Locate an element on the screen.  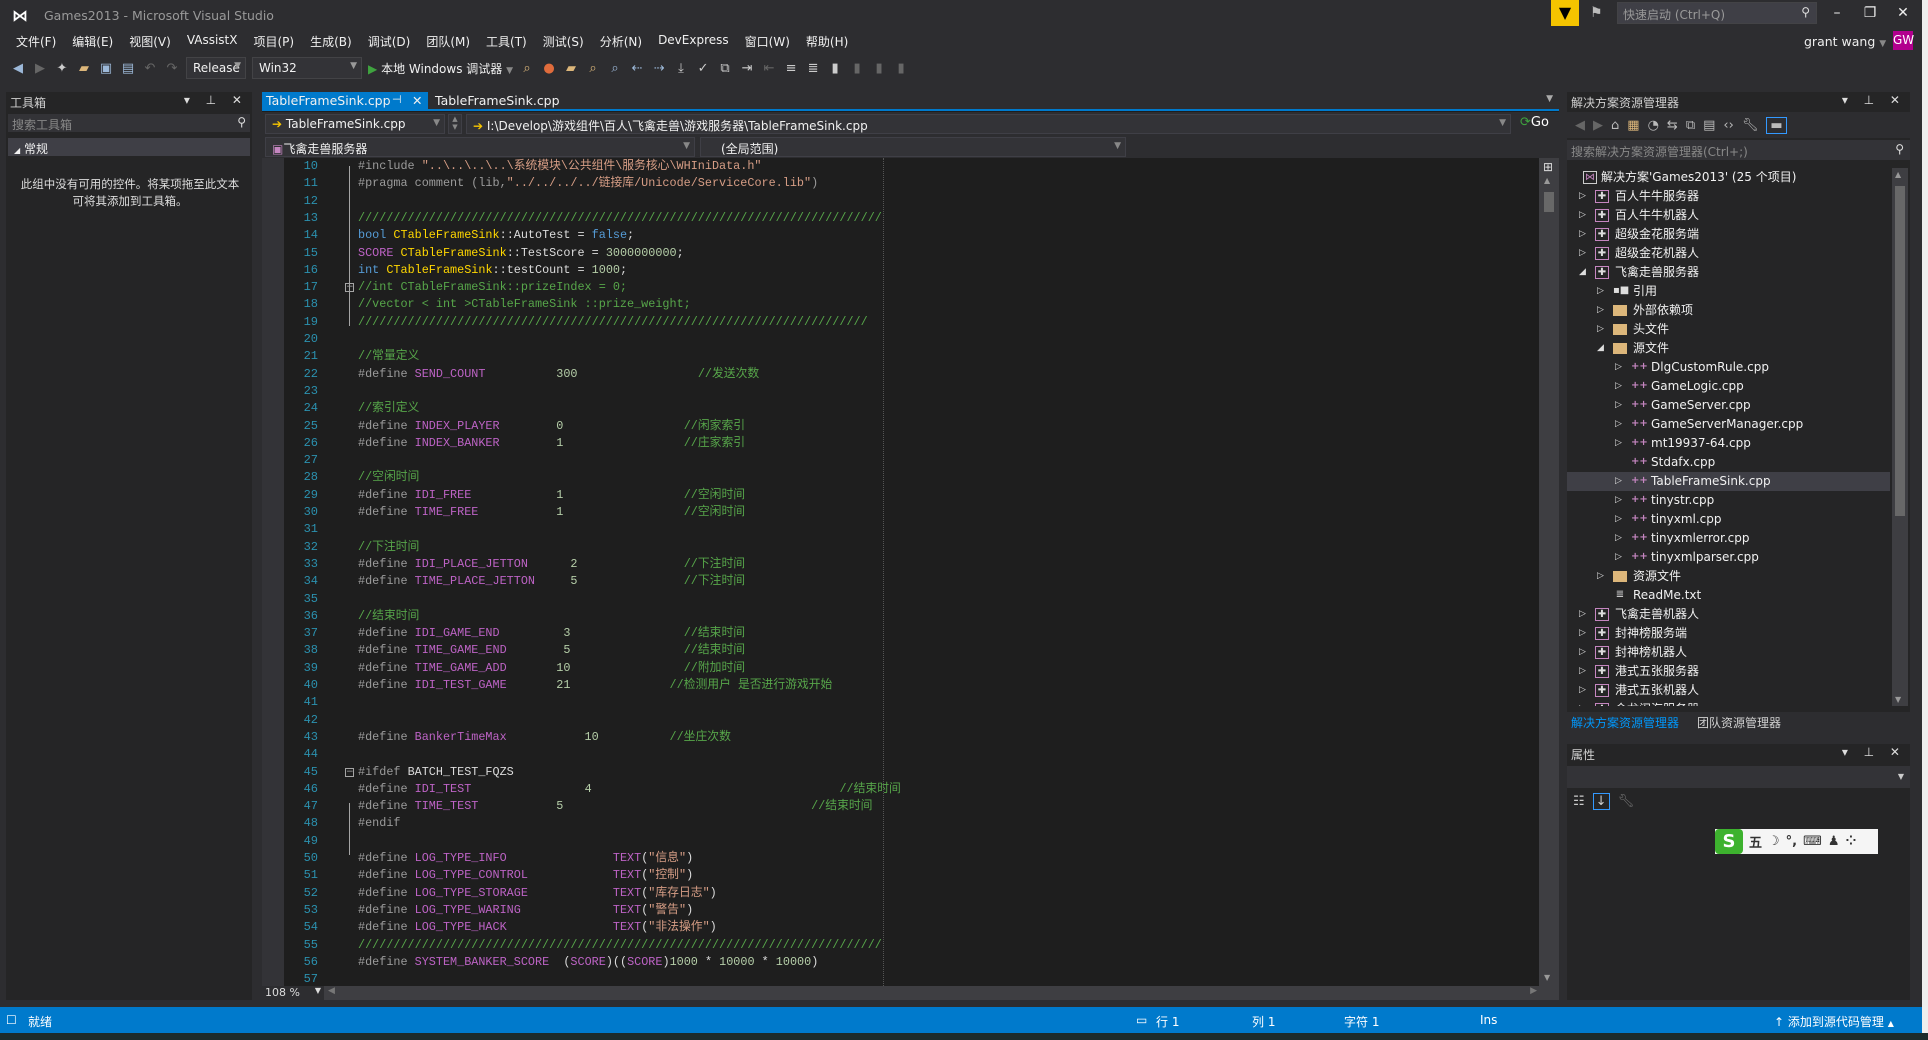
zoom-dropdown: 108 % ▼ is located at coordinates (293, 993).